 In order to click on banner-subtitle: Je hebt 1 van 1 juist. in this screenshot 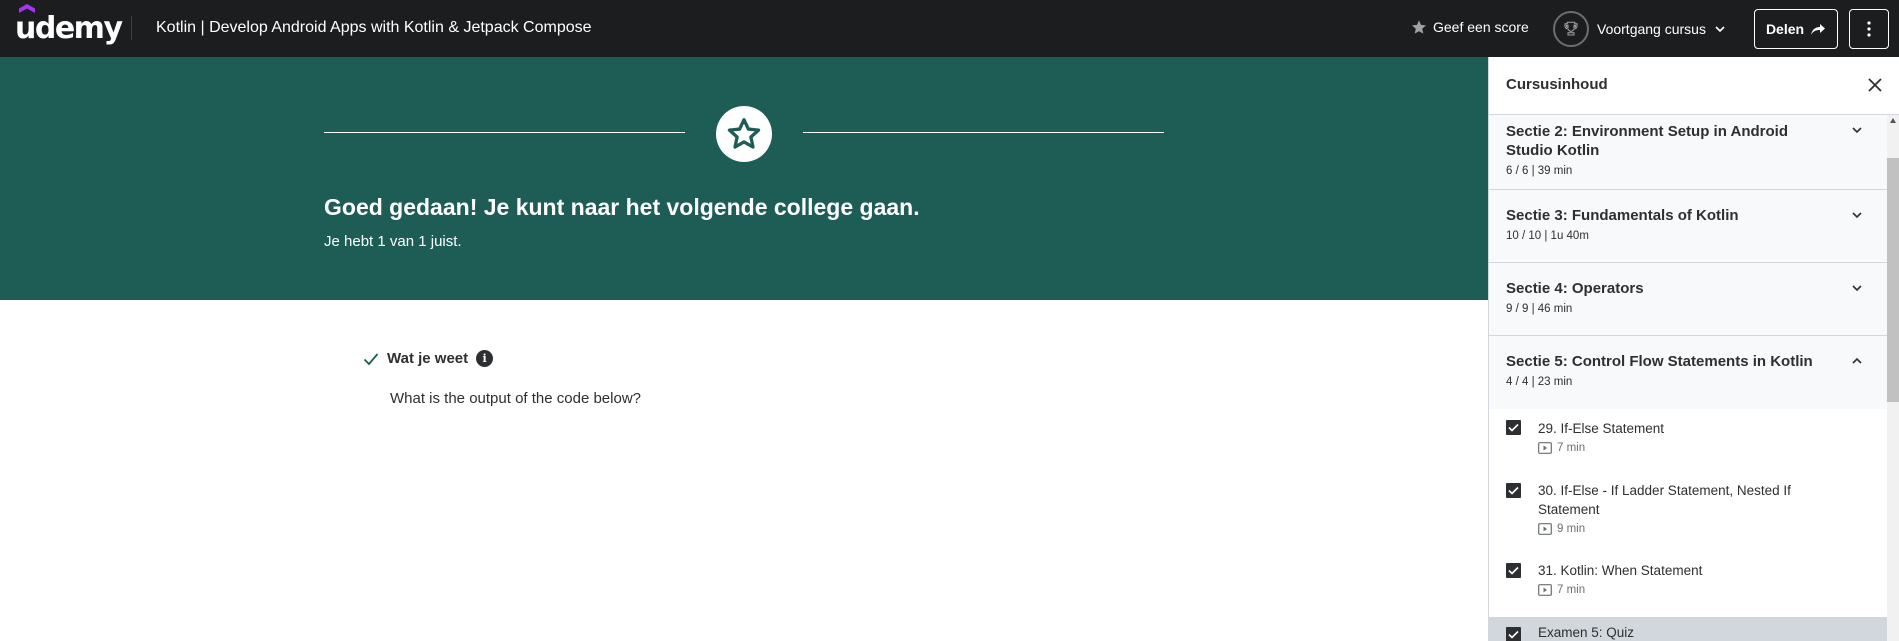, I will do `click(393, 241)`.